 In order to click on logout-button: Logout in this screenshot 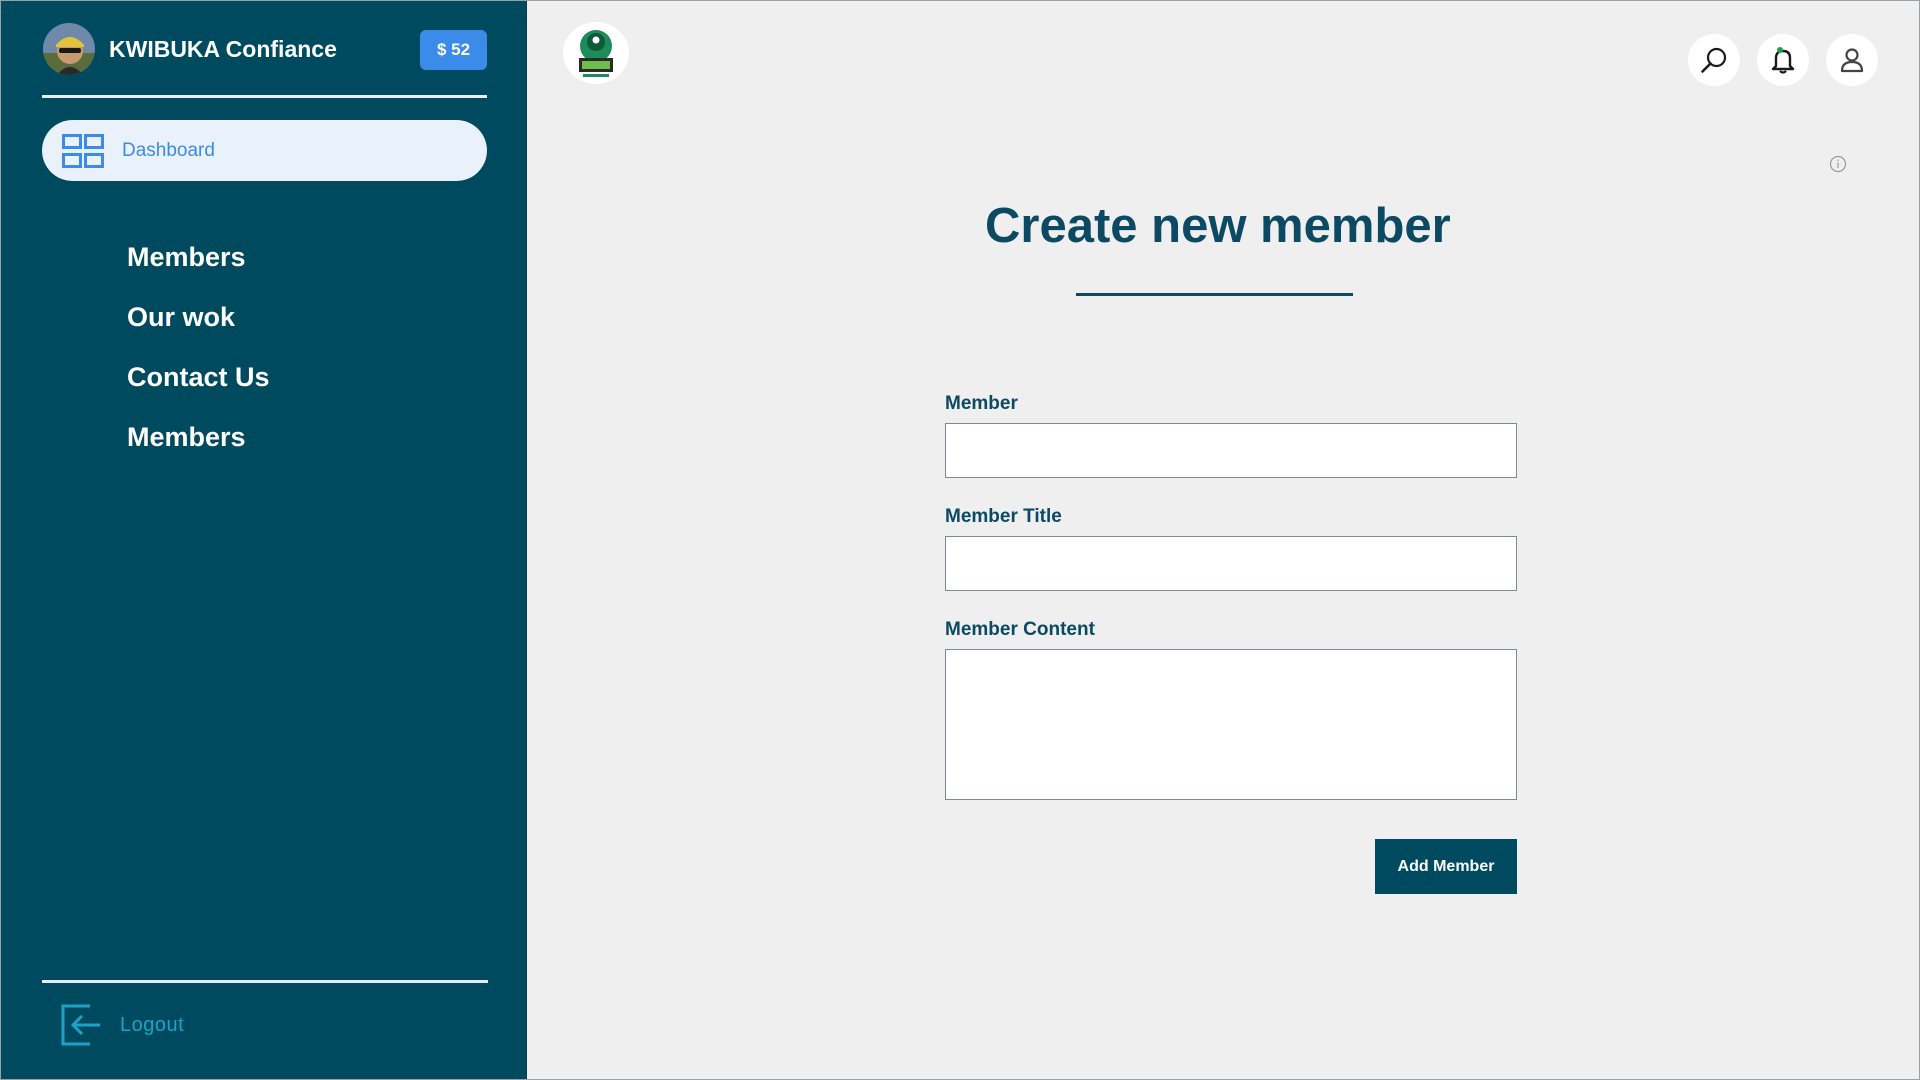, I will do `click(122, 1025)`.